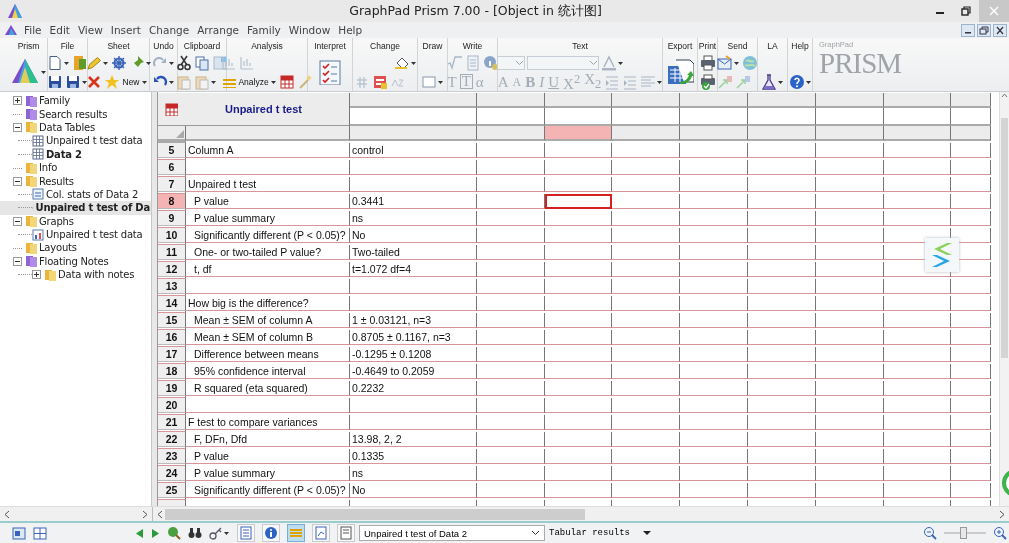  I want to click on menu-item: Change, so click(169, 30).